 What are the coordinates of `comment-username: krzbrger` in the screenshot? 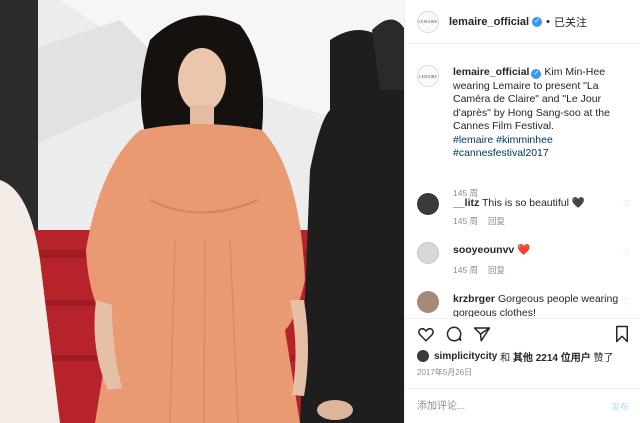 It's located at (474, 299).